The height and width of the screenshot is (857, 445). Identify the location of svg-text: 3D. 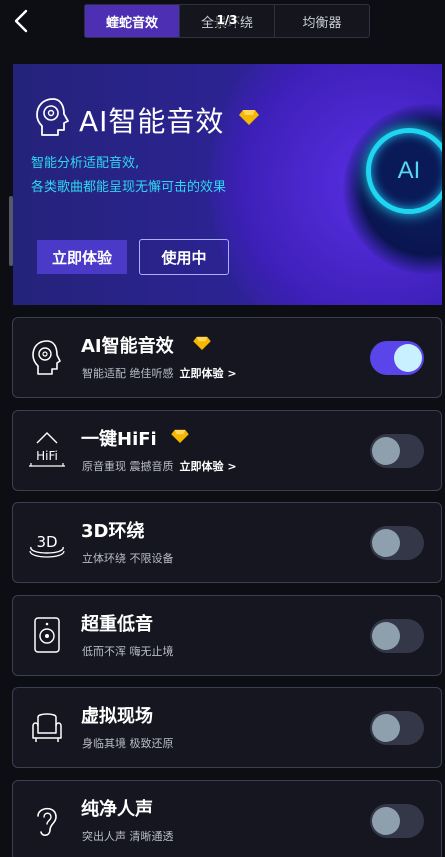
(46, 542).